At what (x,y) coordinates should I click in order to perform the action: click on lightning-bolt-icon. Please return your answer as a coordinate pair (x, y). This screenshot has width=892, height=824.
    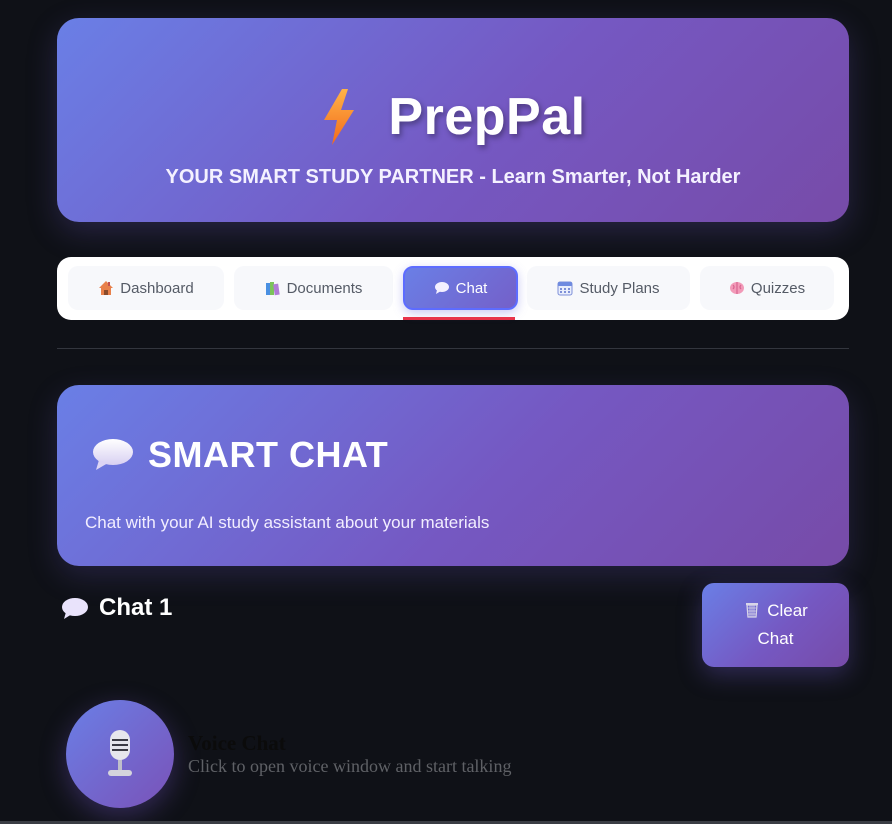
    Looking at the image, I should click on (339, 117).